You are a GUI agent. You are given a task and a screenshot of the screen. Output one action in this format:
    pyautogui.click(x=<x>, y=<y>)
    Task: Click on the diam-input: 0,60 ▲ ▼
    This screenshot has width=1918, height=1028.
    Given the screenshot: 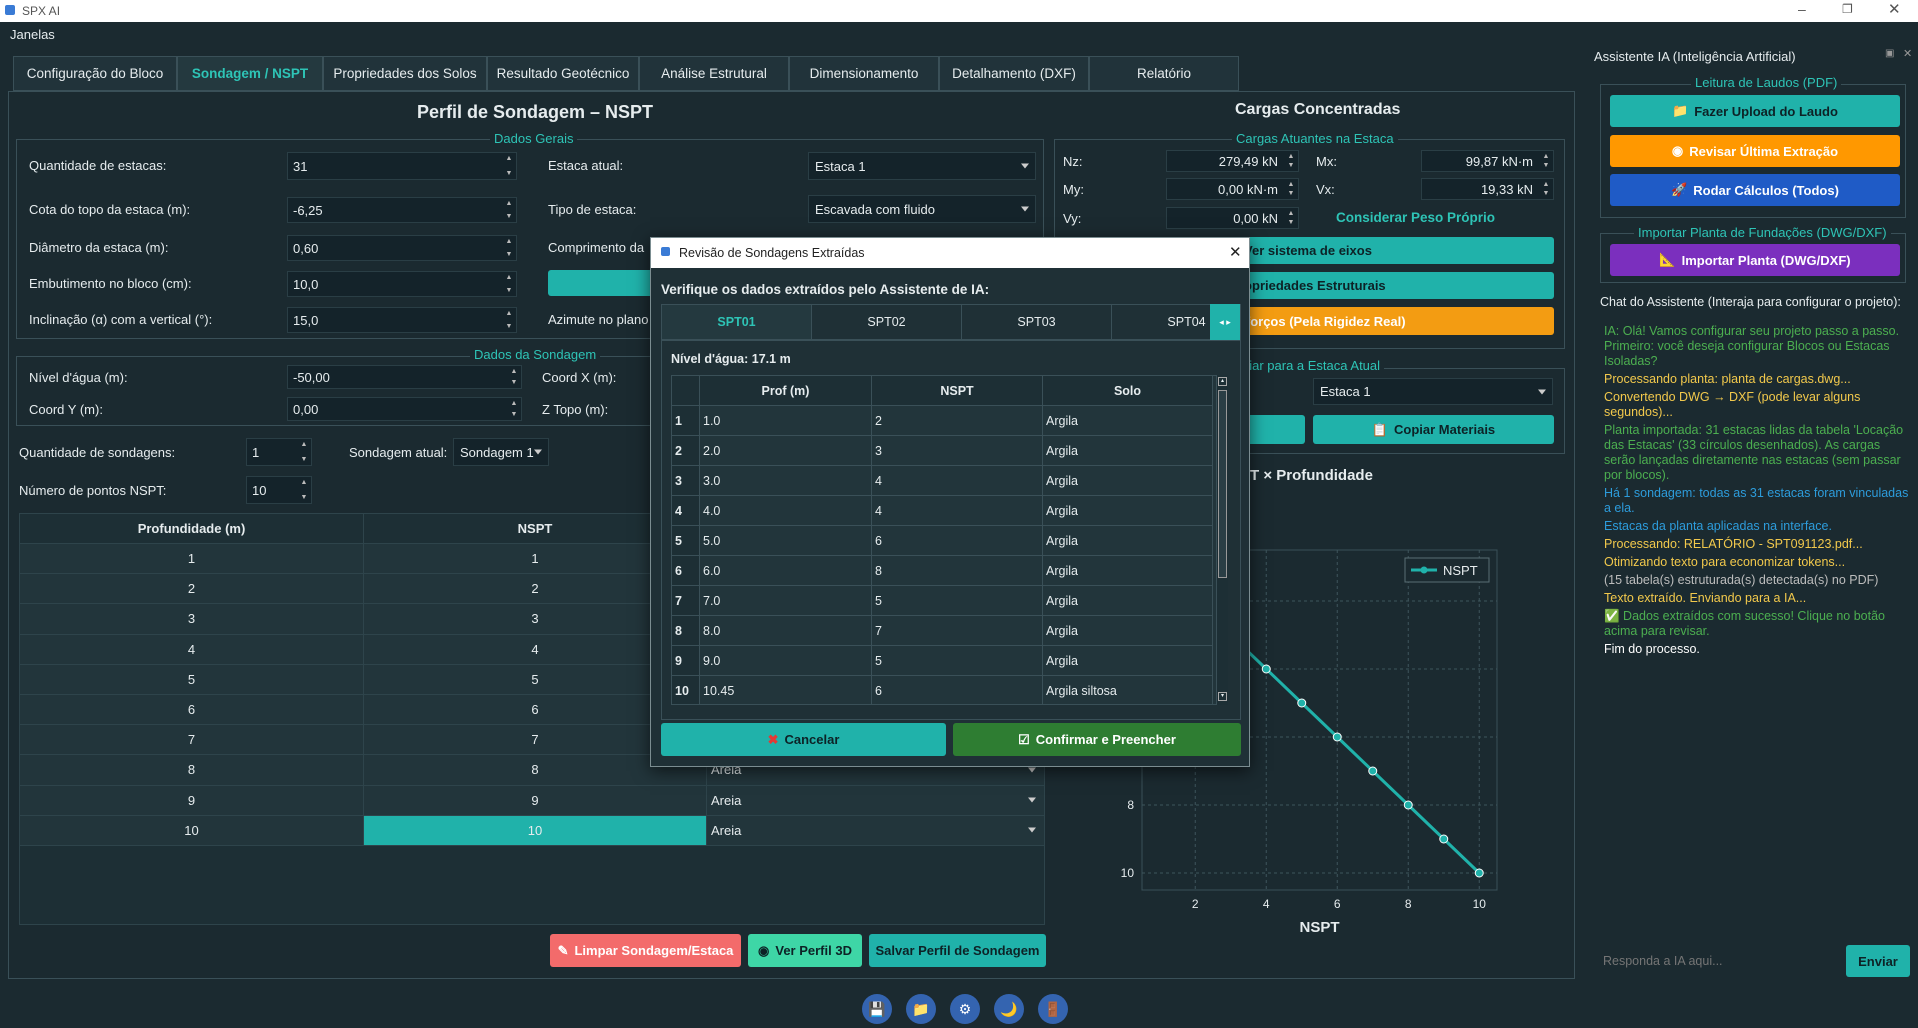 What is the action you would take?
    pyautogui.click(x=402, y=248)
    